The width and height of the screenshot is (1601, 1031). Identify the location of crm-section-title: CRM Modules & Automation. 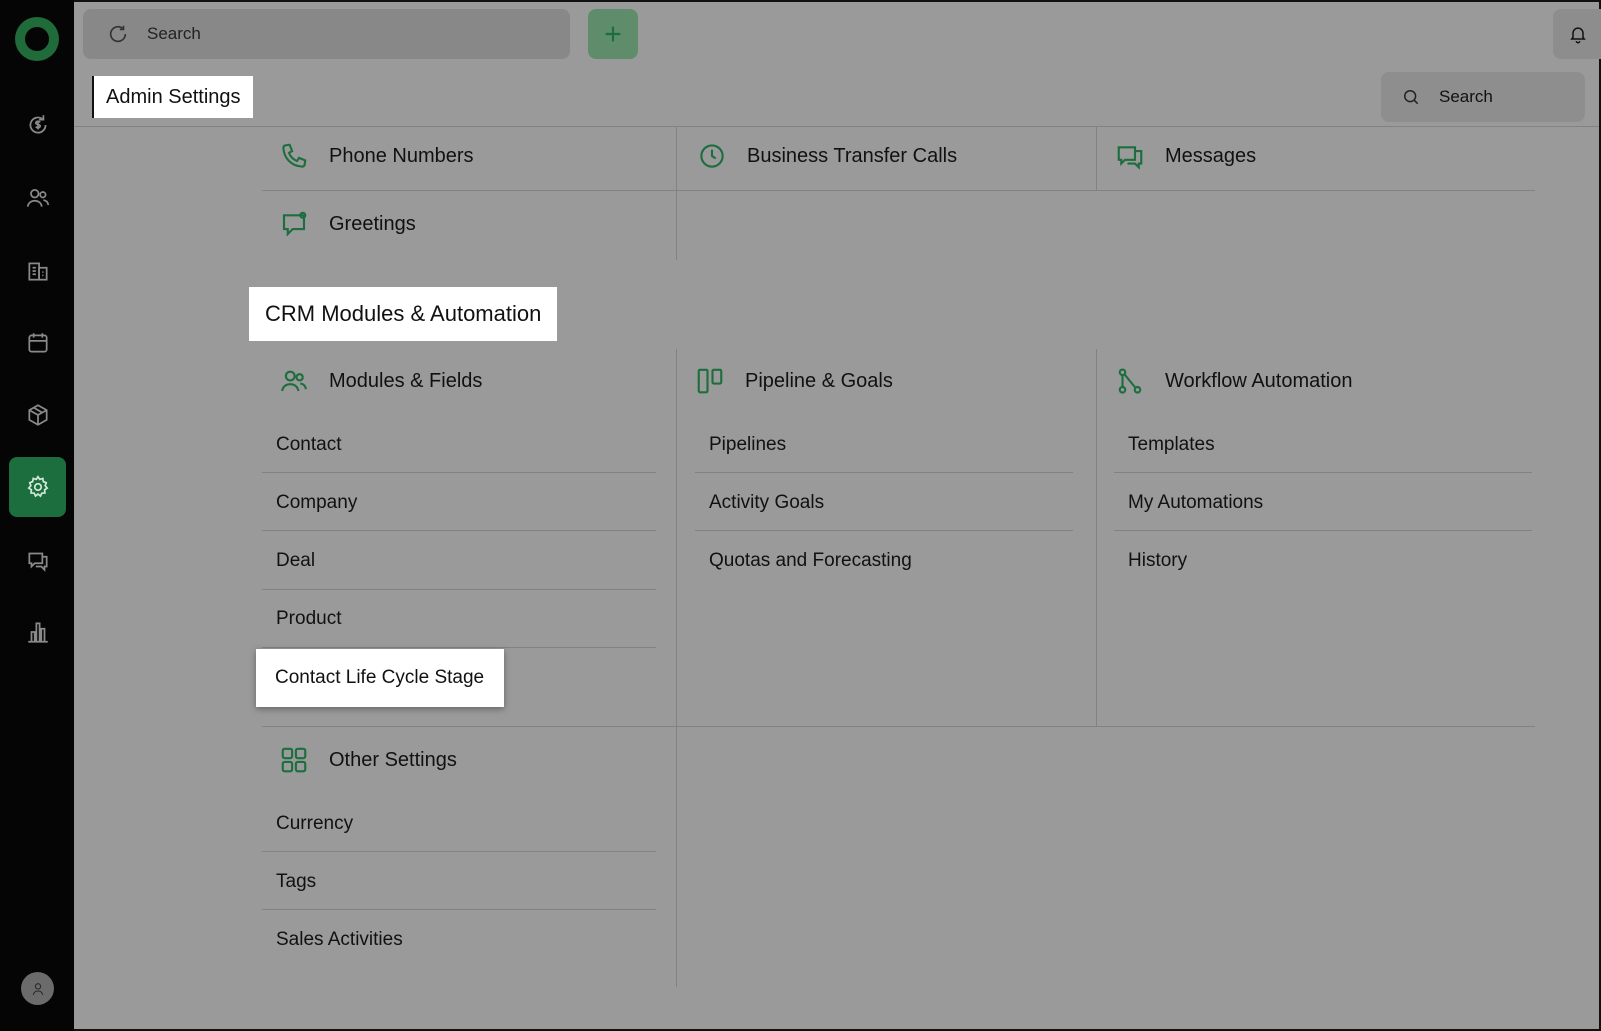
(403, 314).